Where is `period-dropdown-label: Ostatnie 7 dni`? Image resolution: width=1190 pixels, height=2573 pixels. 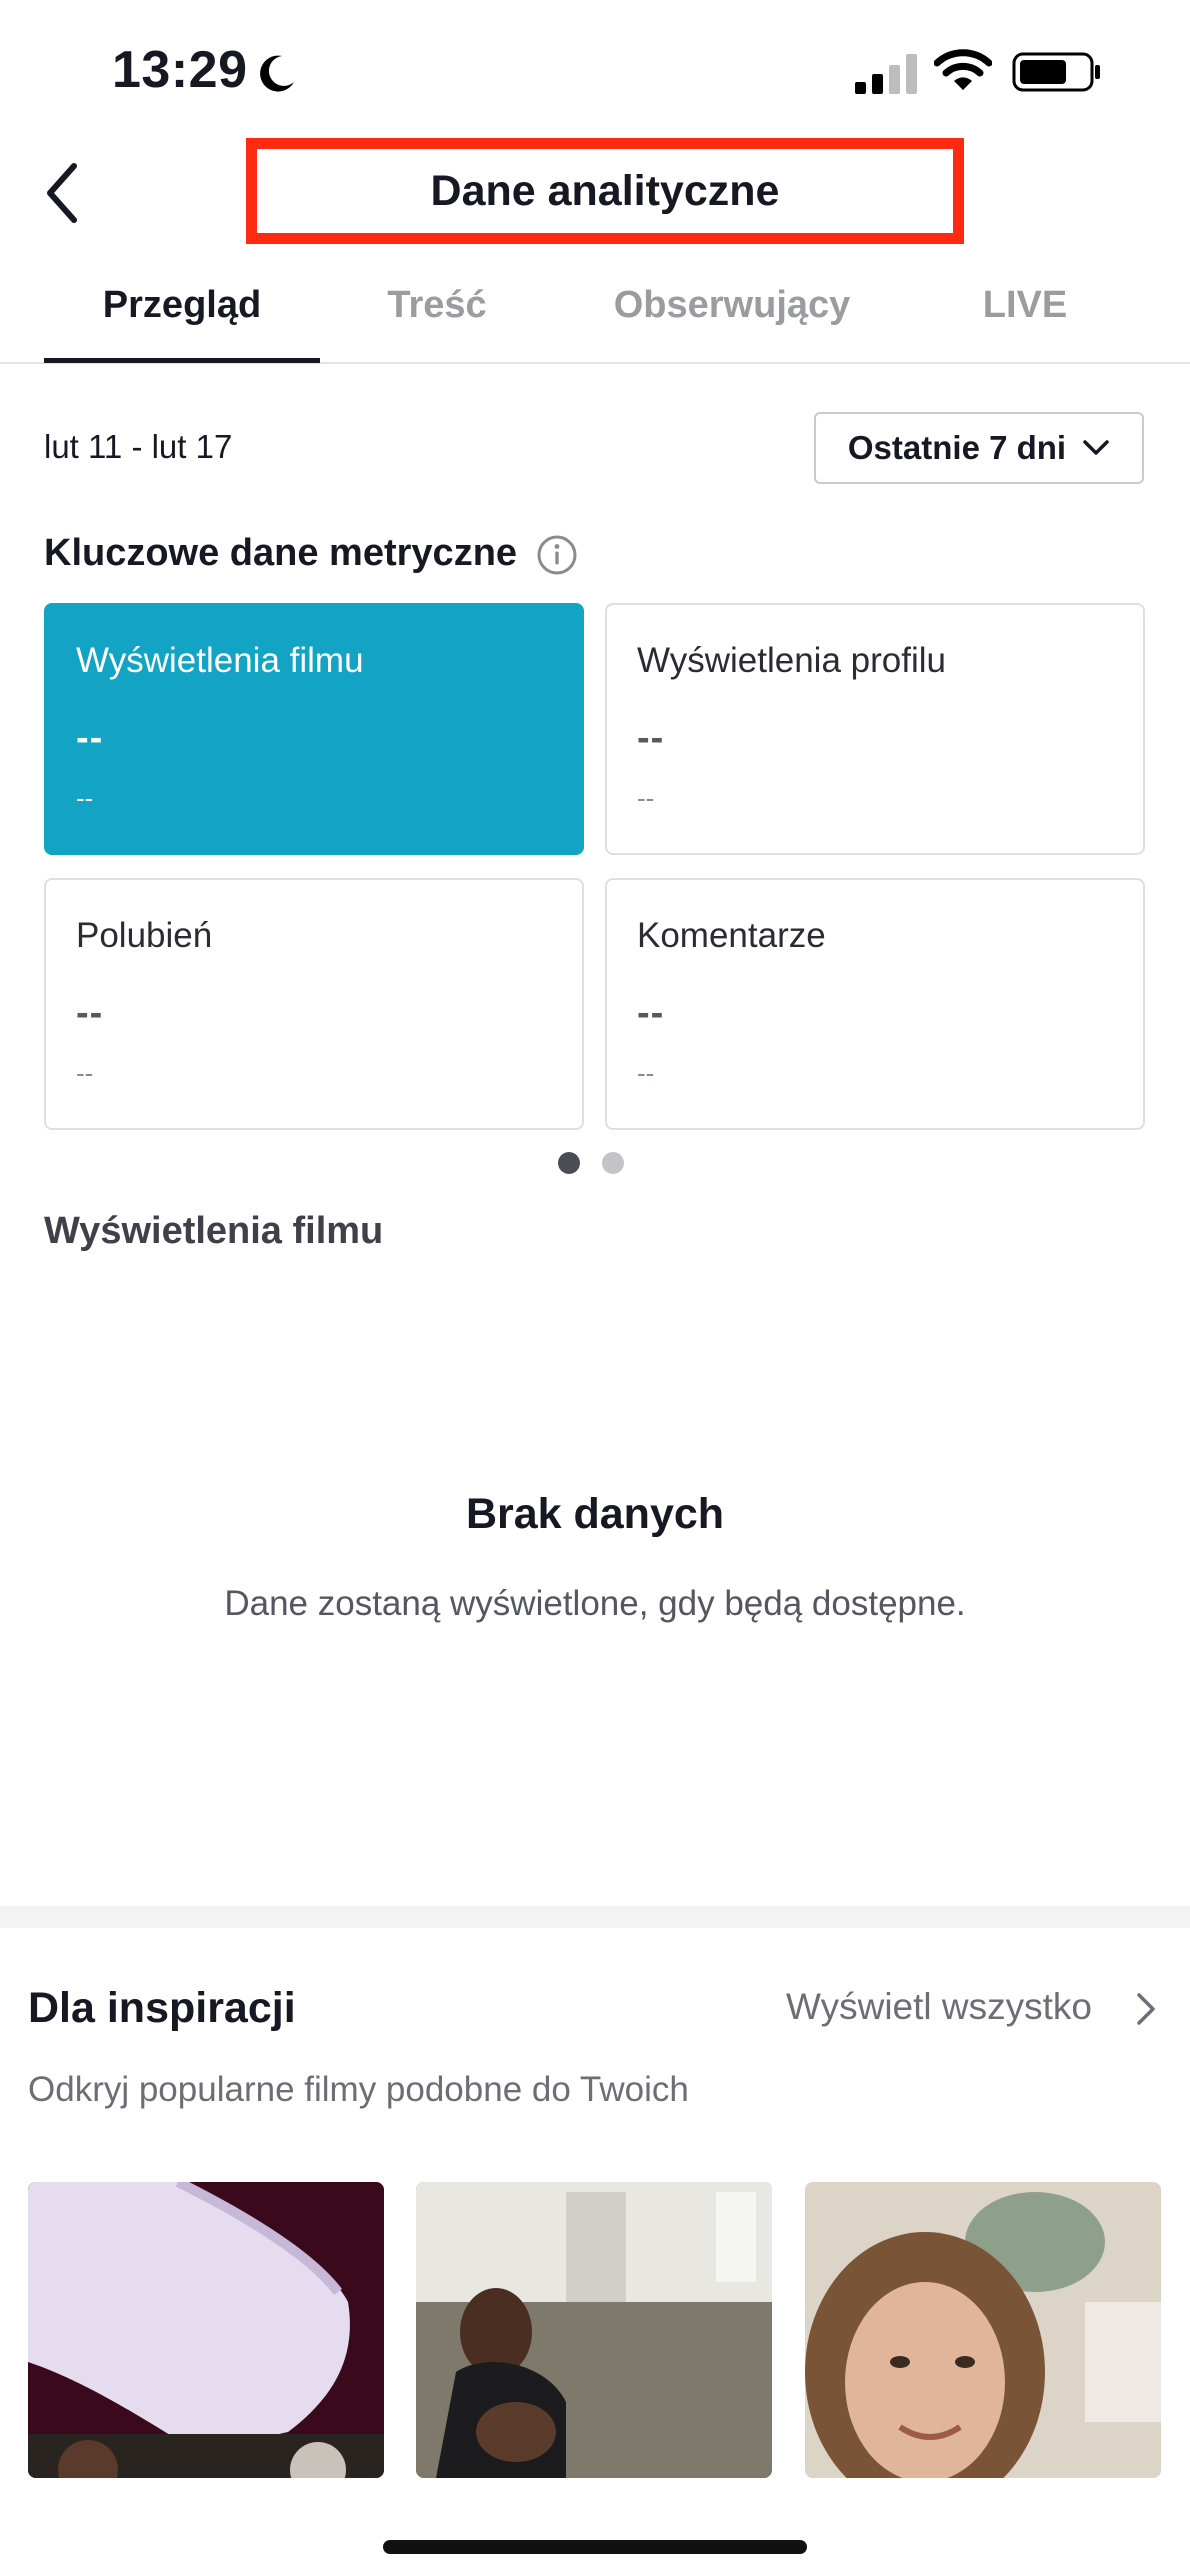 period-dropdown-label: Ostatnie 7 dni is located at coordinates (957, 447).